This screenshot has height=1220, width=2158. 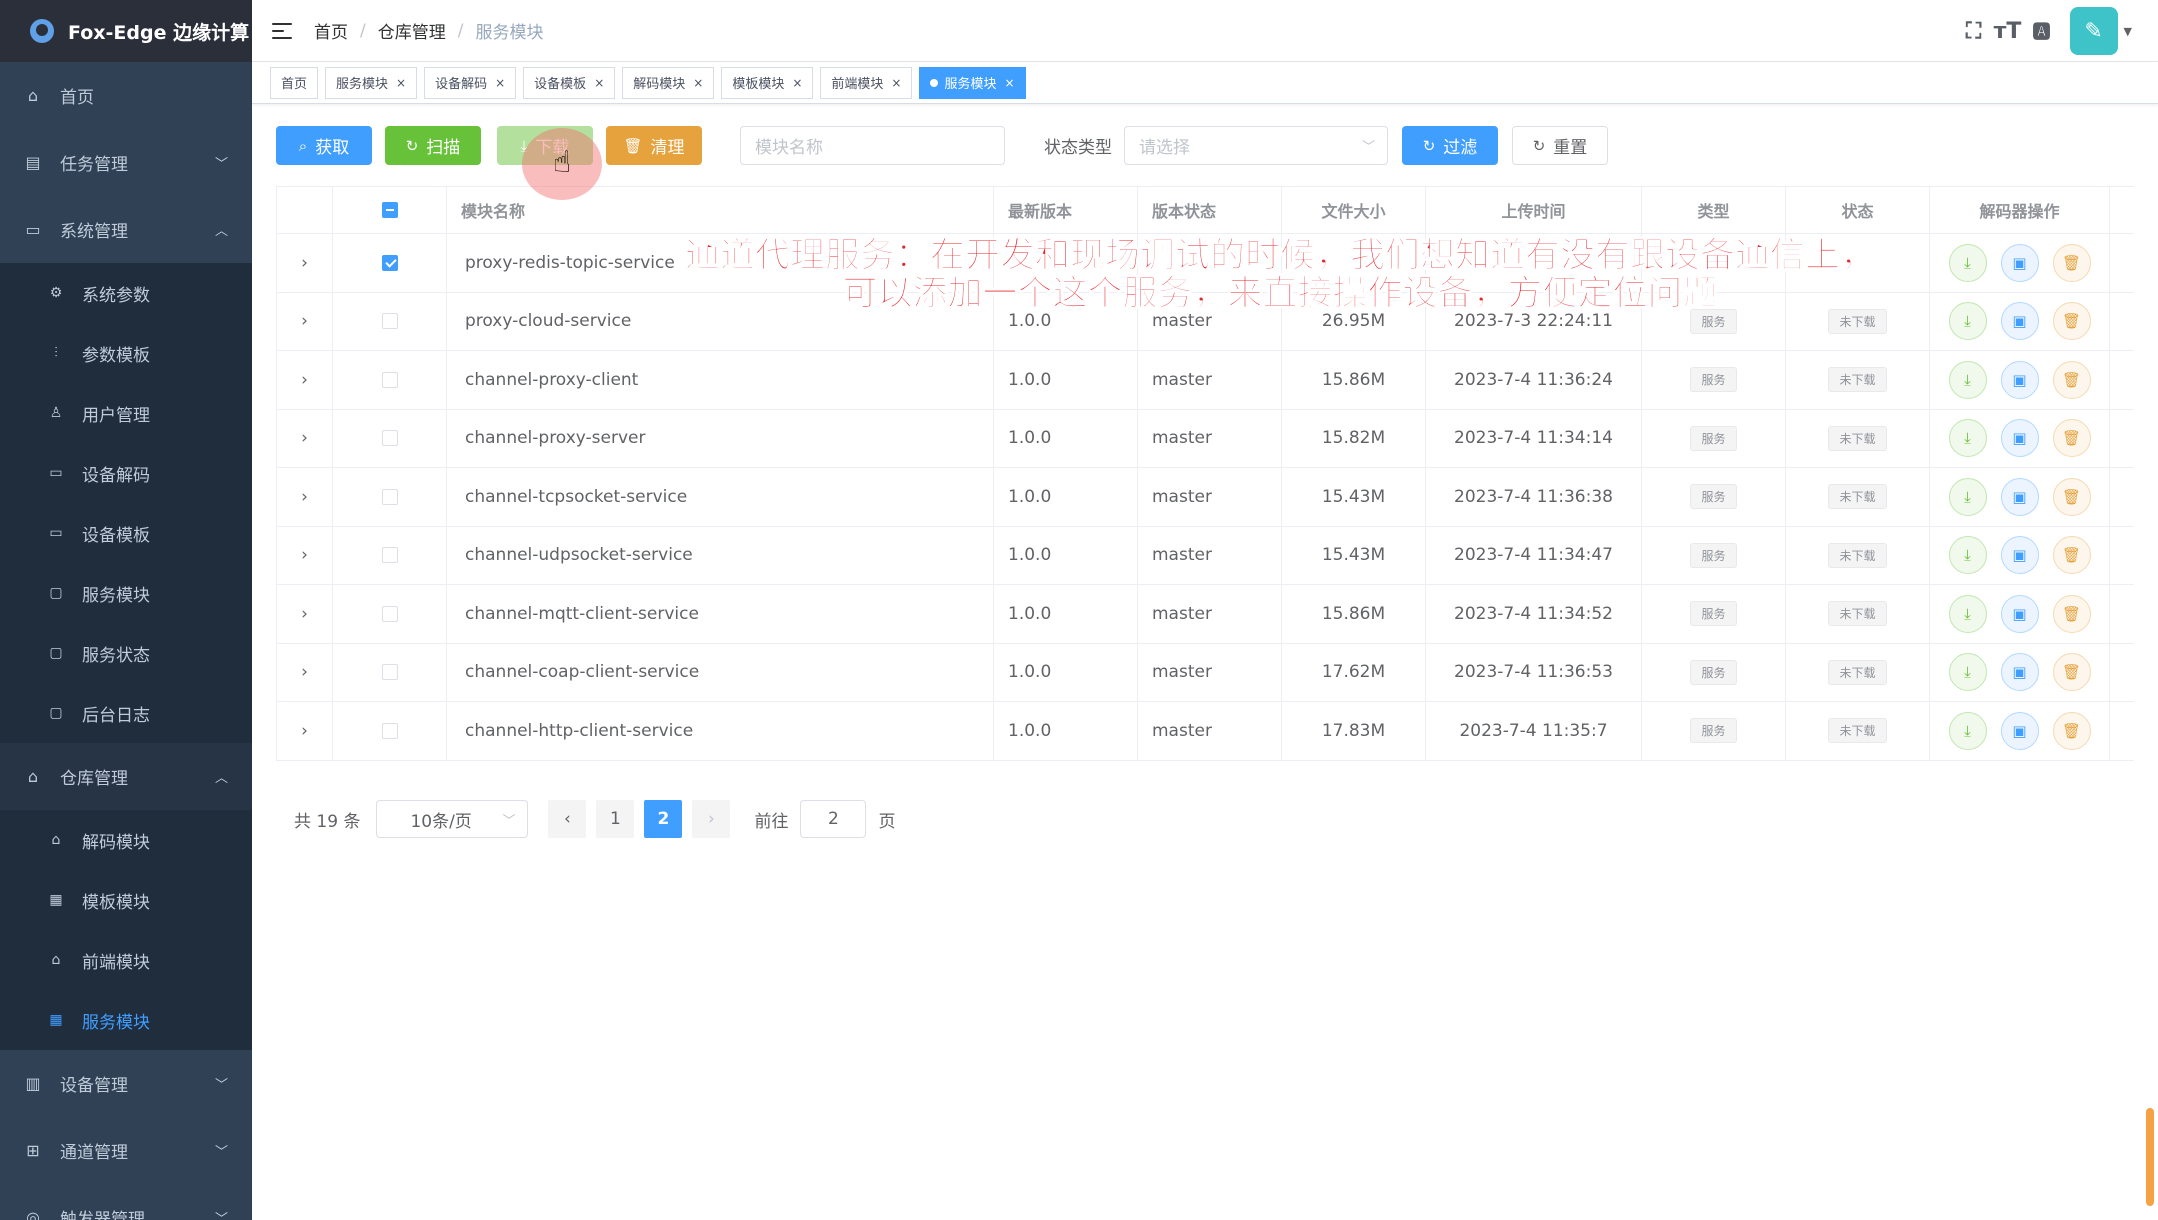 I want to click on app-logo: Fox-Edge 边缘计算, so click(x=126, y=31).